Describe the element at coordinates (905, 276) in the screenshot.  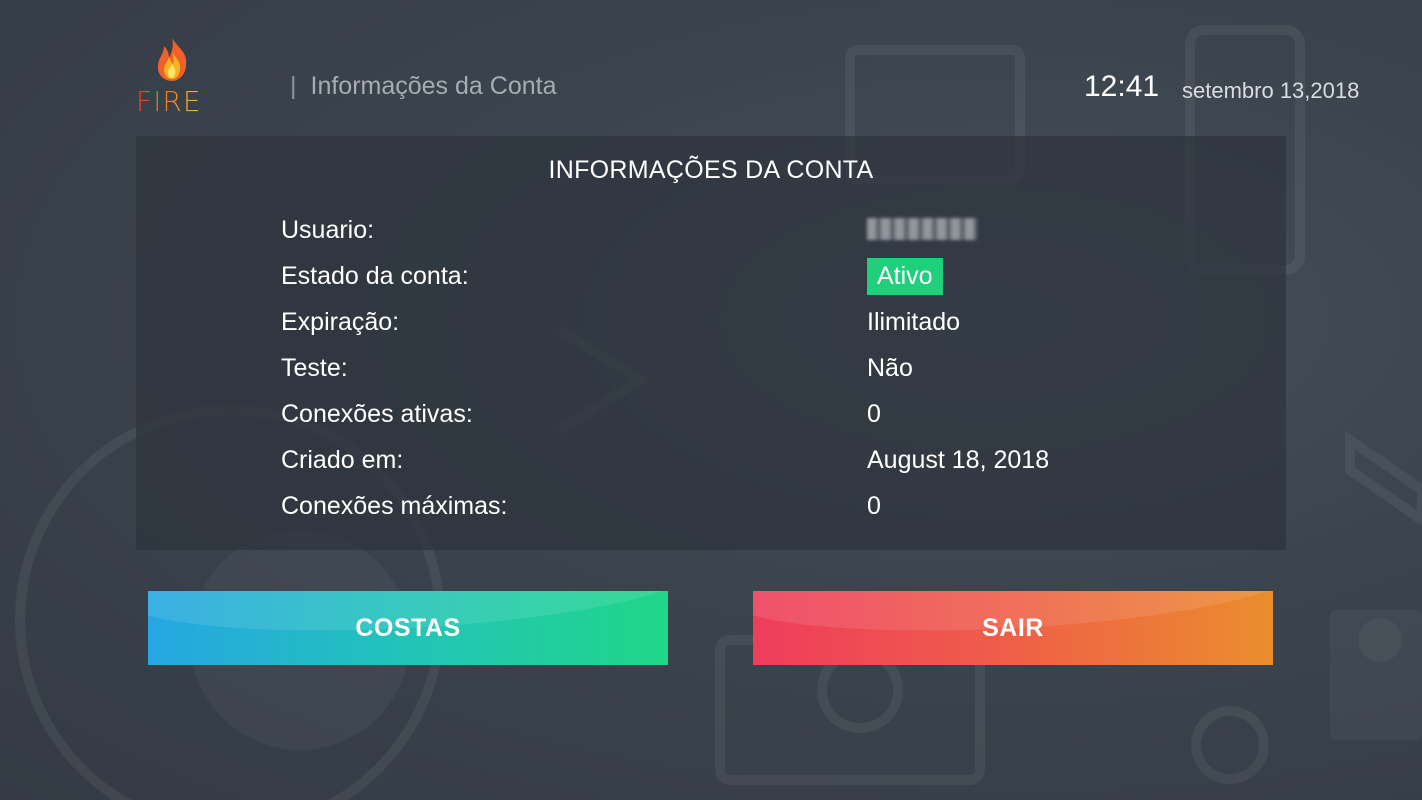
I see `status-badge: Ativo` at that location.